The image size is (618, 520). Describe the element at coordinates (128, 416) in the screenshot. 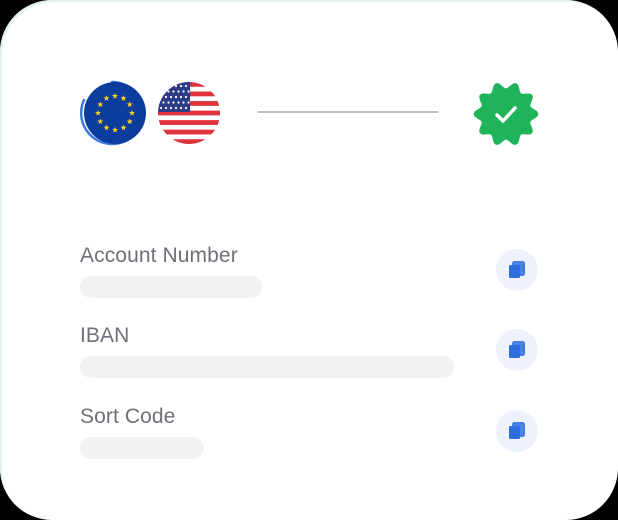

I see `field-label: Sort Code` at that location.